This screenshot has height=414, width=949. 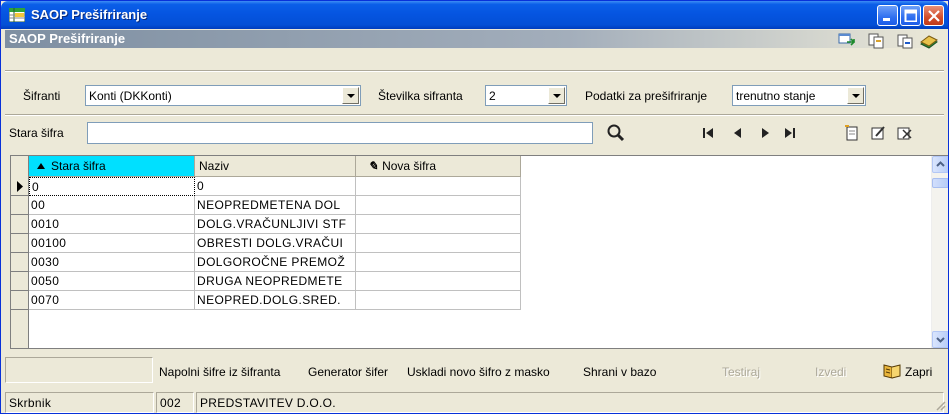 What do you see at coordinates (42, 96) in the screenshot?
I see `sifranti-label: Šifranti` at bounding box center [42, 96].